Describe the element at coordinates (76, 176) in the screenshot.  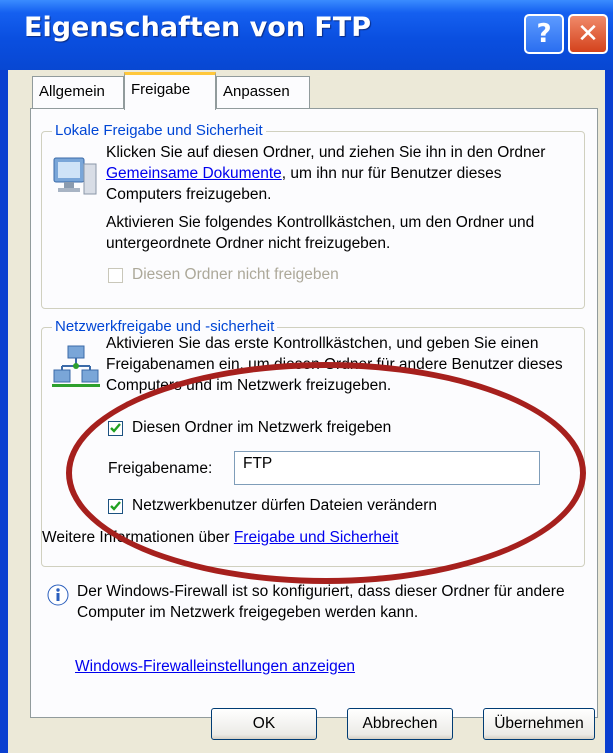
I see `computer-icon` at that location.